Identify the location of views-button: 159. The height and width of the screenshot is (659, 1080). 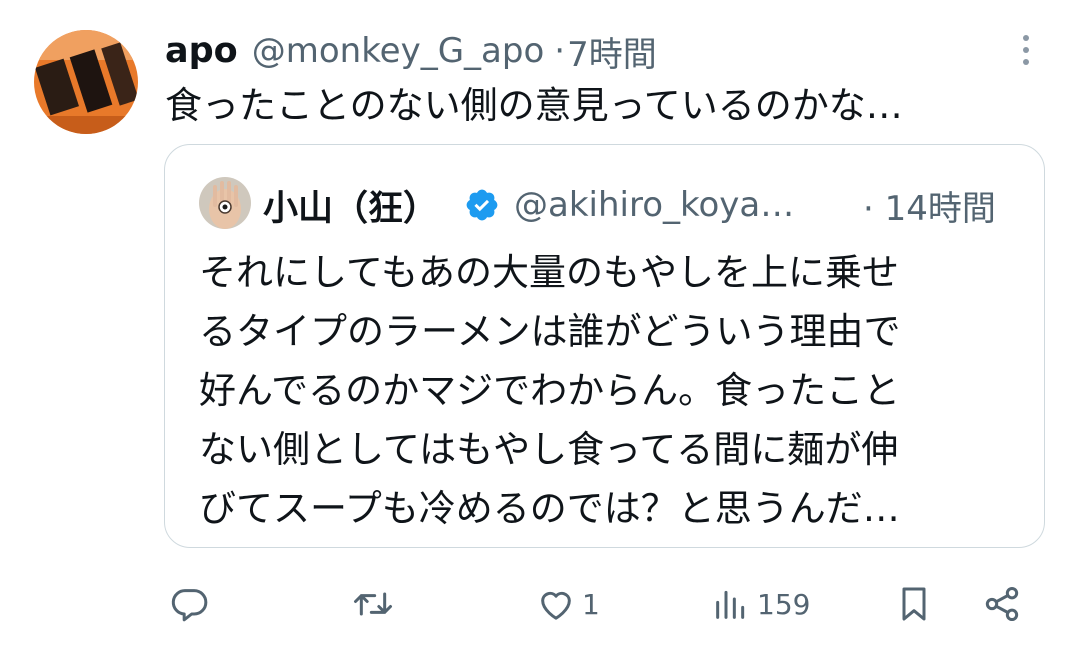
(760, 604).